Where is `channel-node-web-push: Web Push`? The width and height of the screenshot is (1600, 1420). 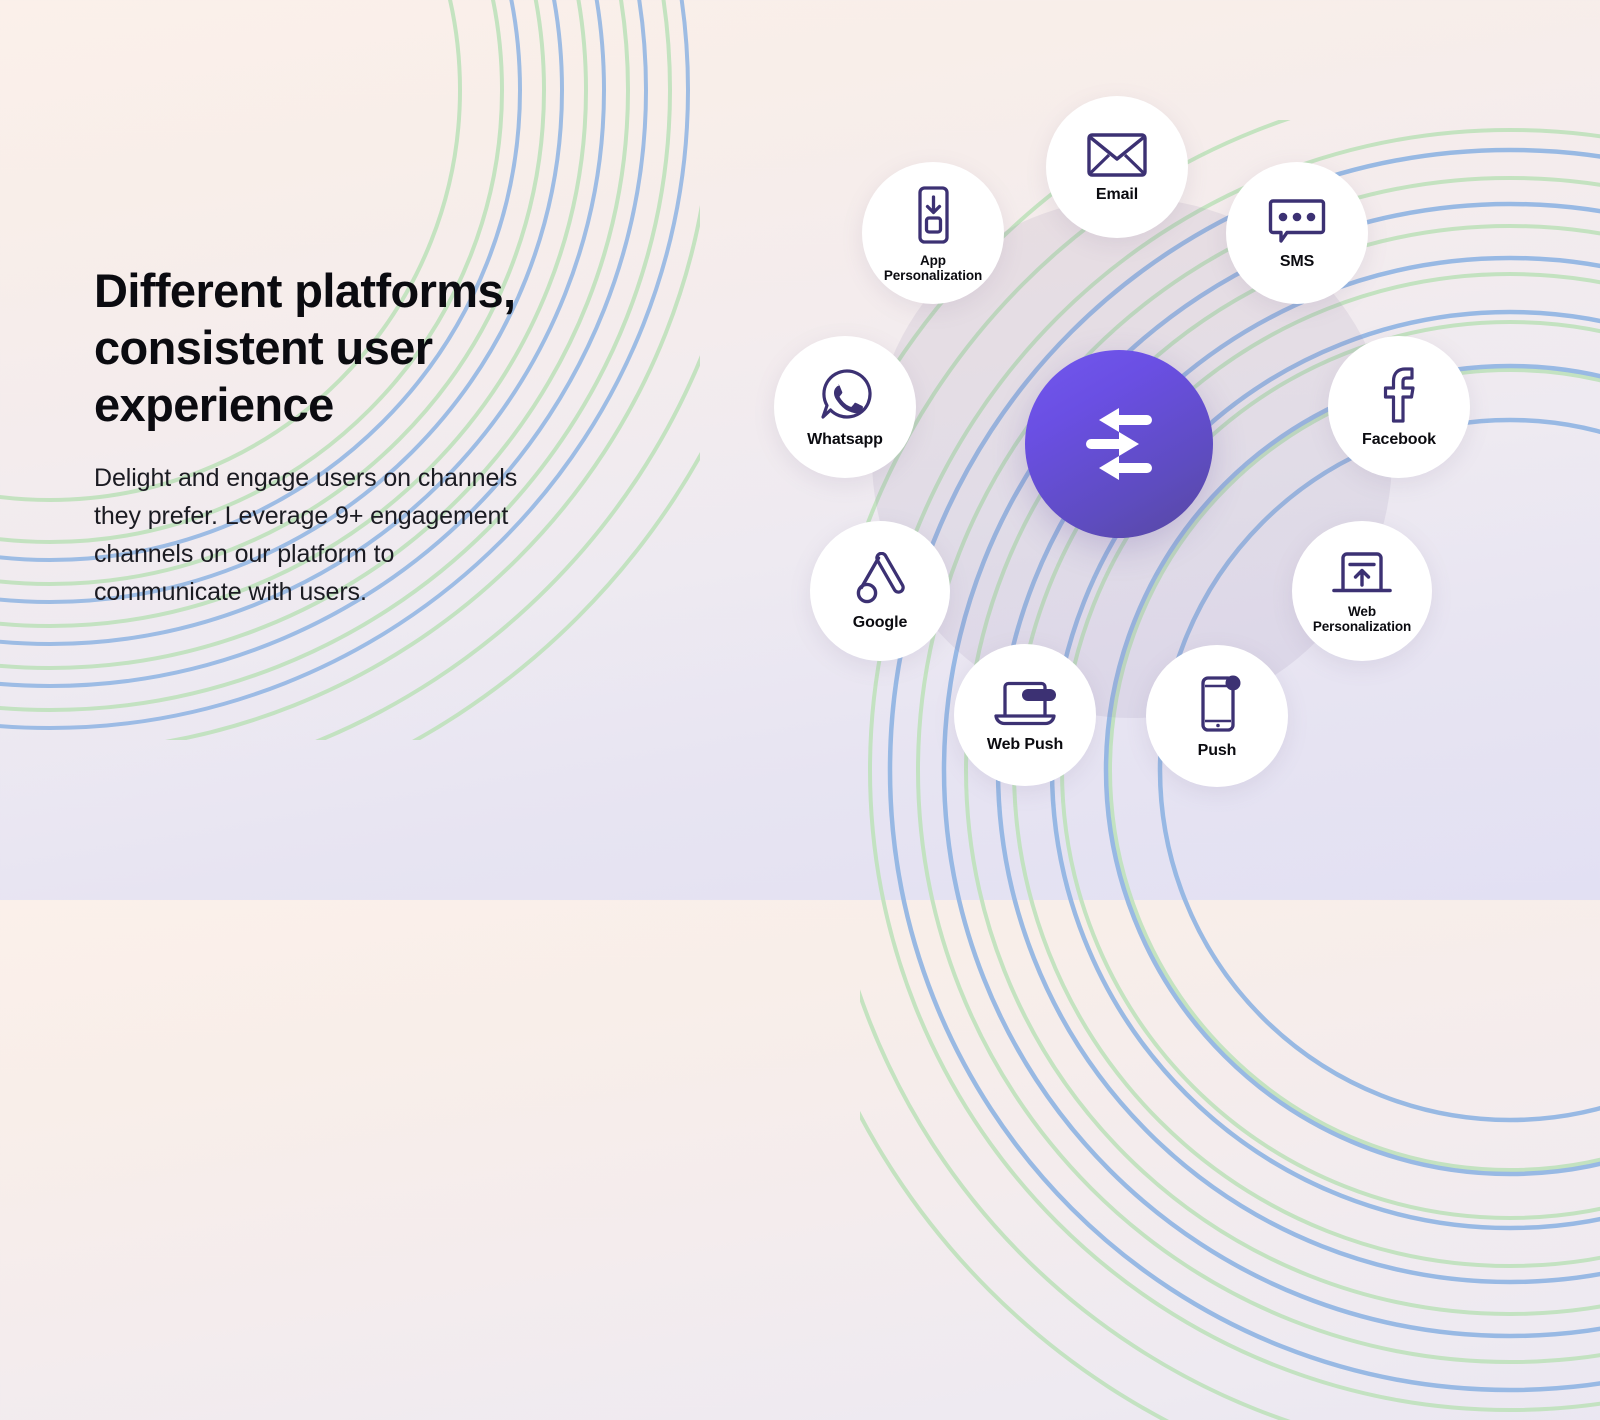 channel-node-web-push: Web Push is located at coordinates (1025, 715).